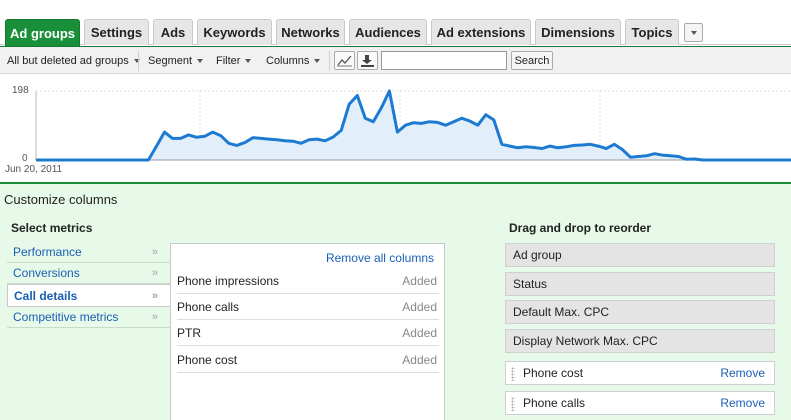  I want to click on column-display-network-max-cpc: Display Network Max. CPC, so click(640, 341).